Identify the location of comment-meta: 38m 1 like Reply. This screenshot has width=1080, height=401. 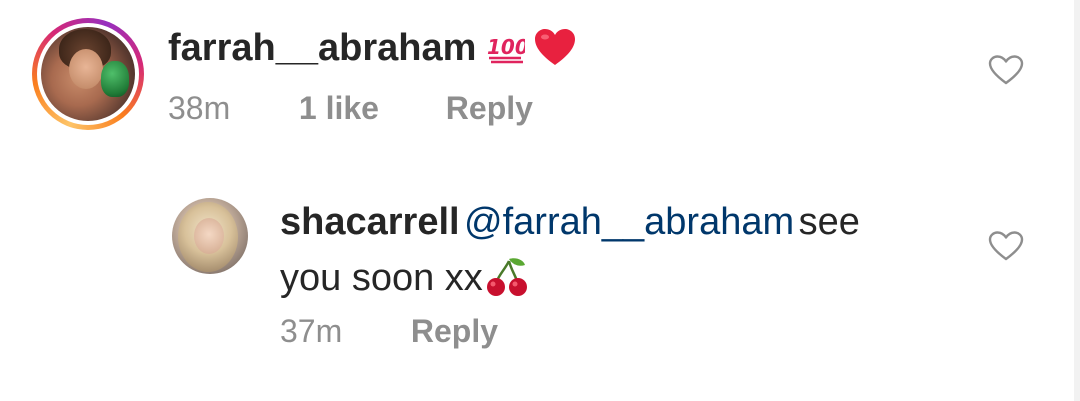
(350, 108).